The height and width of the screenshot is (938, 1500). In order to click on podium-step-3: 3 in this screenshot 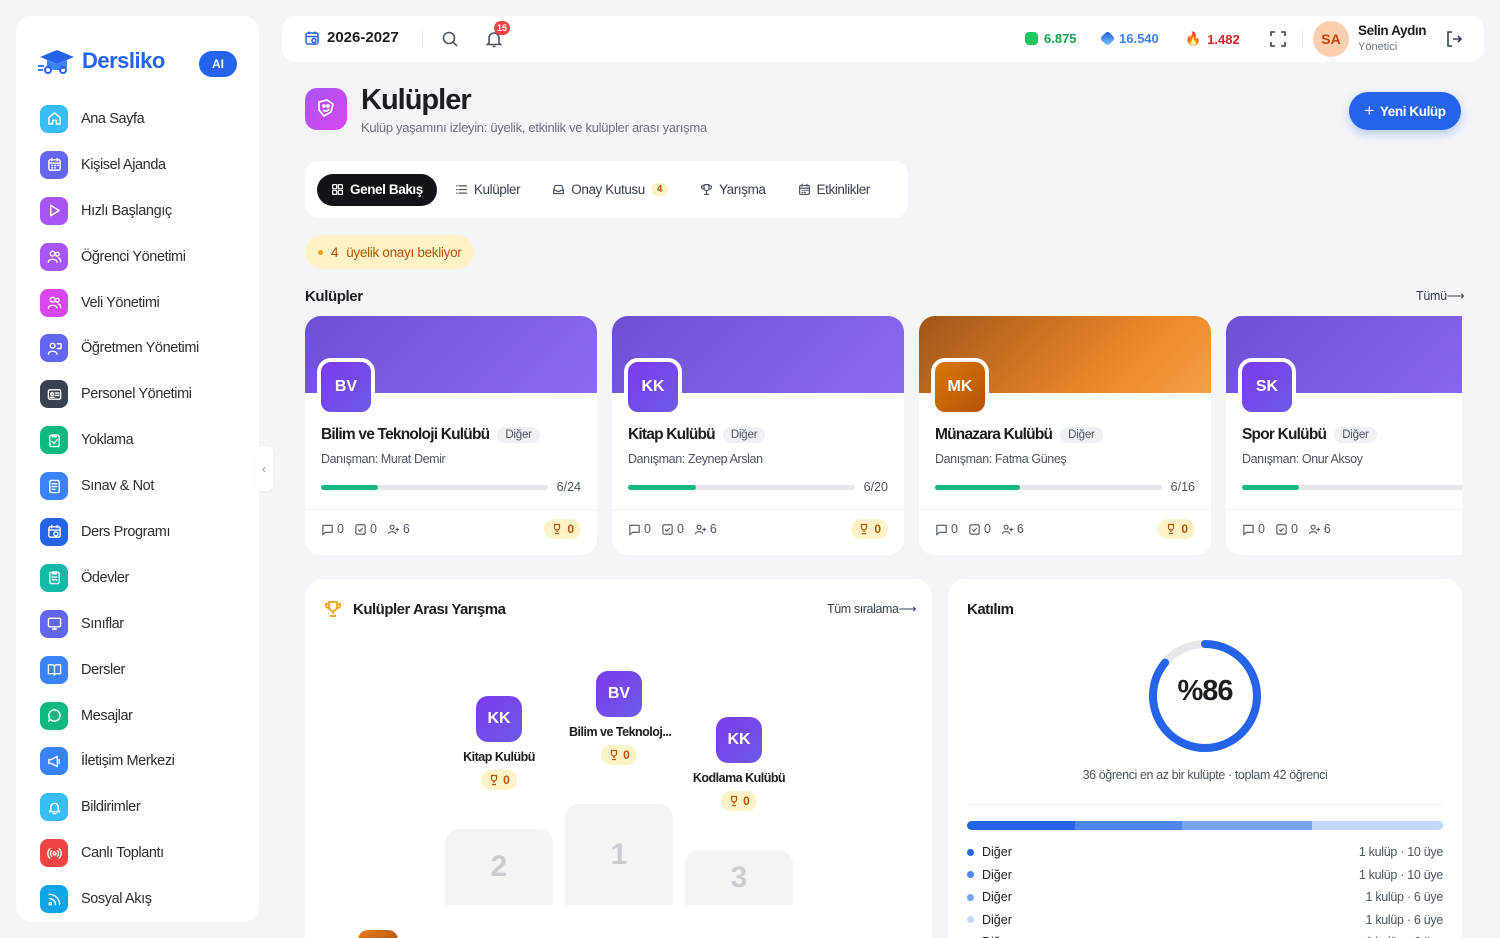, I will do `click(739, 877)`.